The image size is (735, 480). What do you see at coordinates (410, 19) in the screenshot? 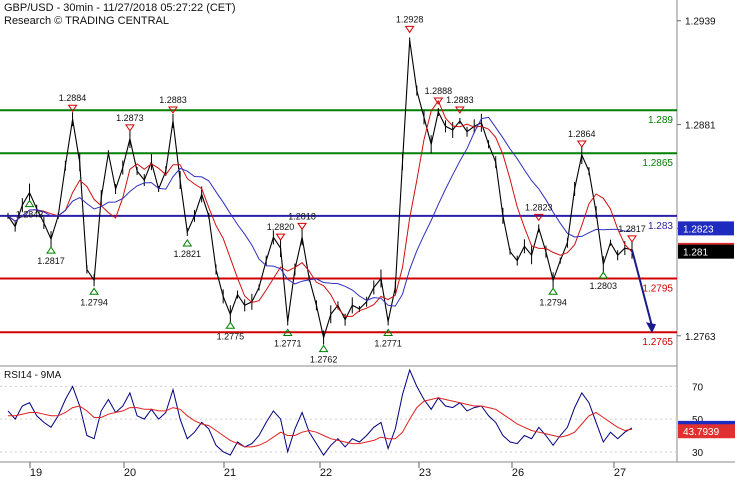
I see `high-label: 1.2928` at bounding box center [410, 19].